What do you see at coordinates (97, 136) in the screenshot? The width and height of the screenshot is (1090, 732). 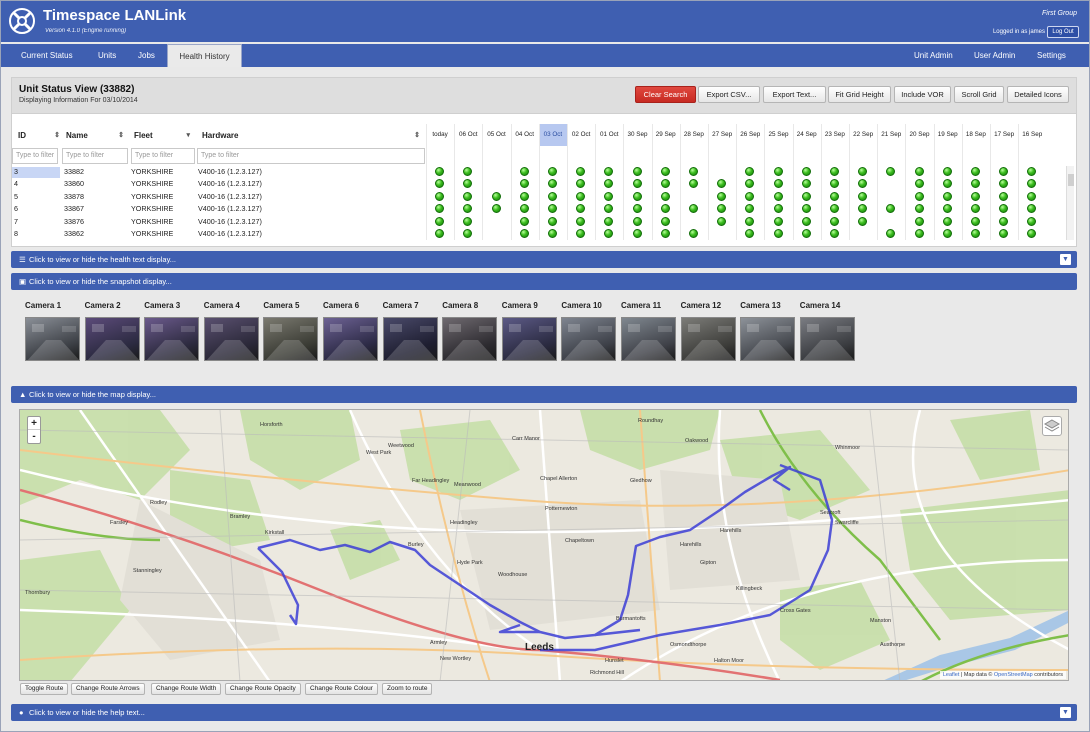 I see `column-header-name: Name ⇕` at bounding box center [97, 136].